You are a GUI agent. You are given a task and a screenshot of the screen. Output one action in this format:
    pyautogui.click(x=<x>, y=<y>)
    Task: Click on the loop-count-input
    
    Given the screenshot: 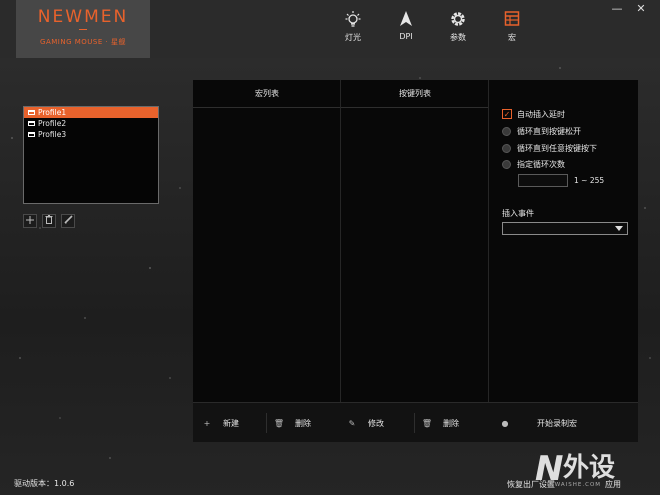 What is the action you would take?
    pyautogui.click(x=543, y=180)
    